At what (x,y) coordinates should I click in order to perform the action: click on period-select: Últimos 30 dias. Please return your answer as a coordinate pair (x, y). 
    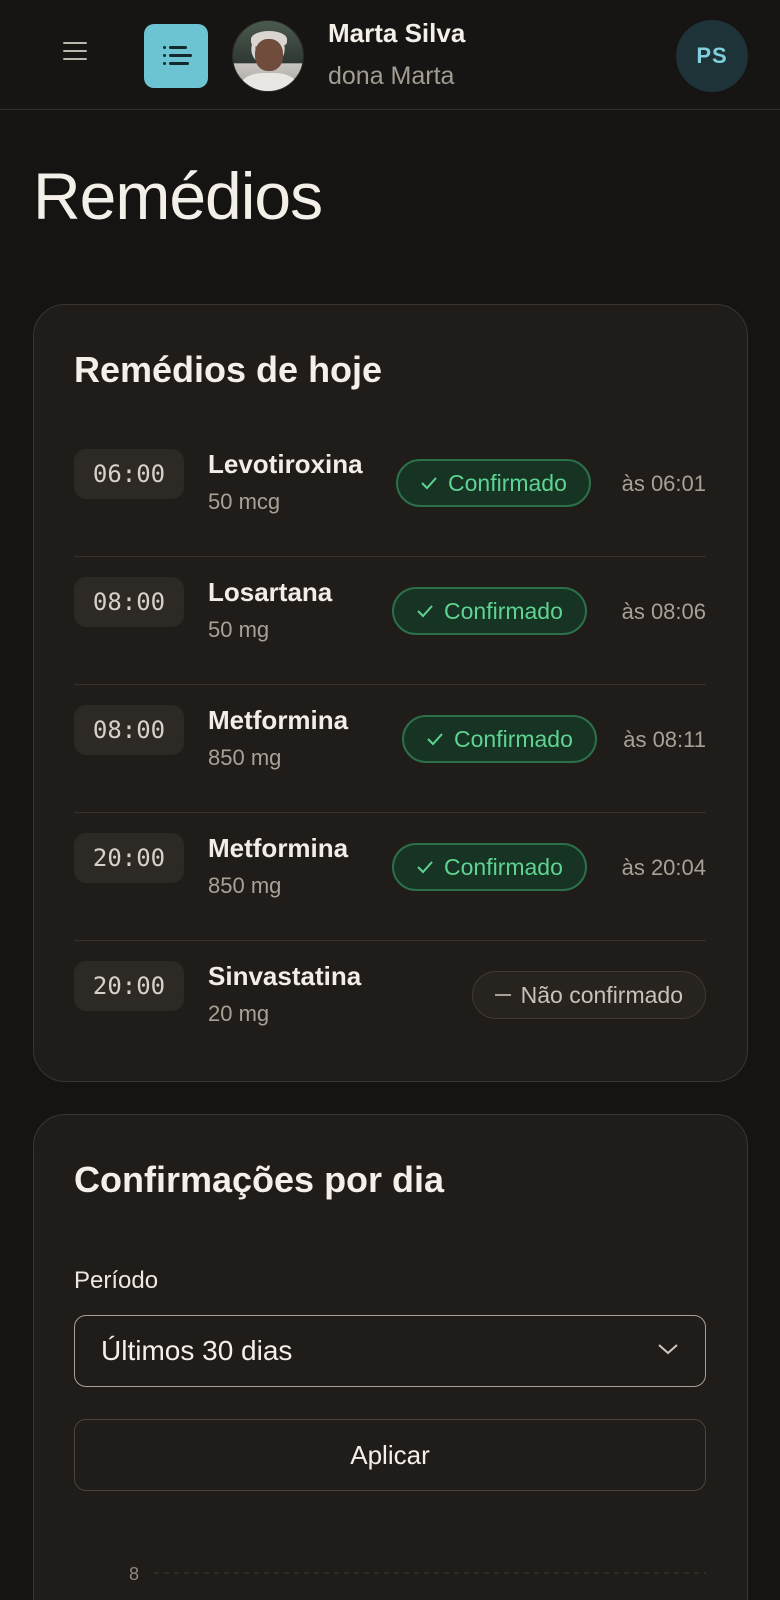
    Looking at the image, I should click on (390, 1351).